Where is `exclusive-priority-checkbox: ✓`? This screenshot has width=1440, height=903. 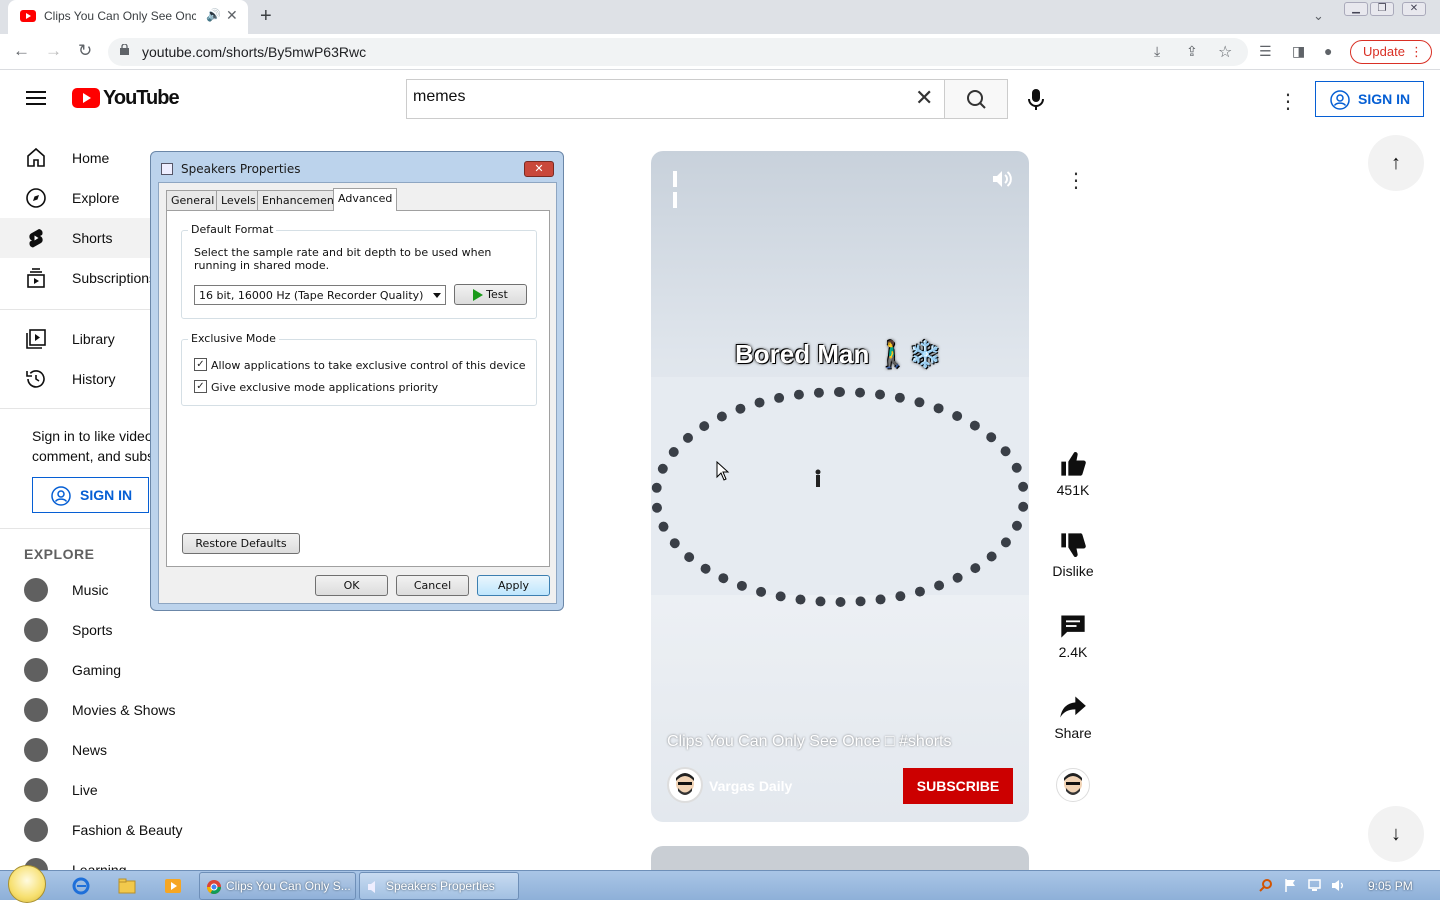 exclusive-priority-checkbox: ✓ is located at coordinates (200, 386).